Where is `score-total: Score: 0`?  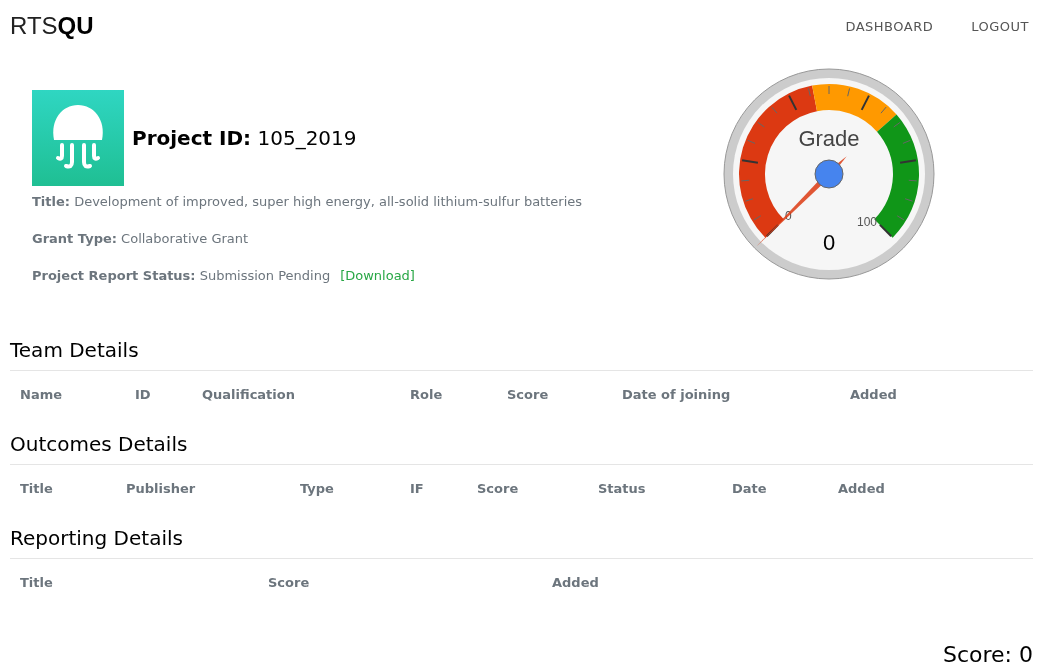 score-total: Score: 0 is located at coordinates (987, 653).